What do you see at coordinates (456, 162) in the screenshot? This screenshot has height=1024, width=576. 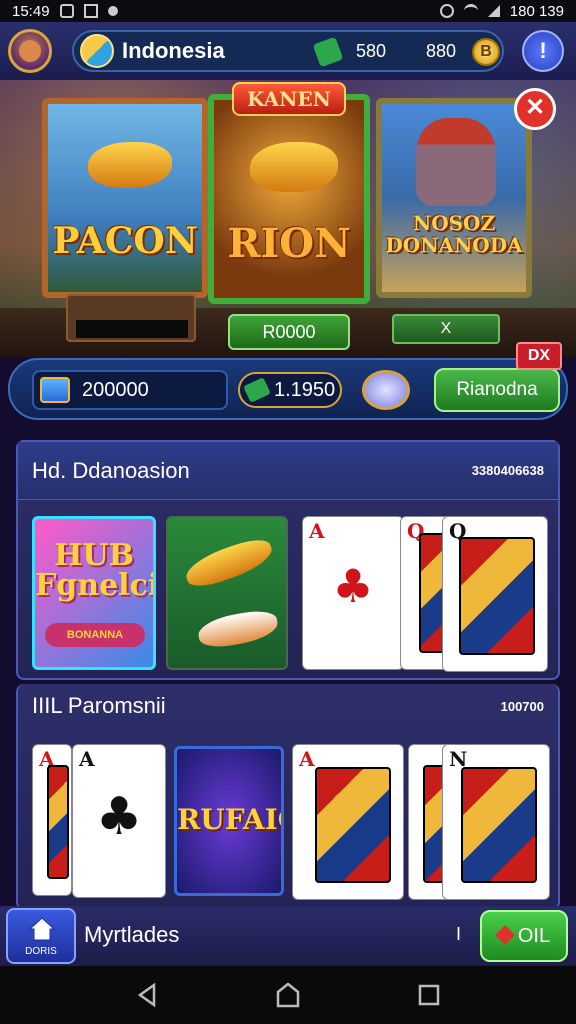 I see `character-portrait` at bounding box center [456, 162].